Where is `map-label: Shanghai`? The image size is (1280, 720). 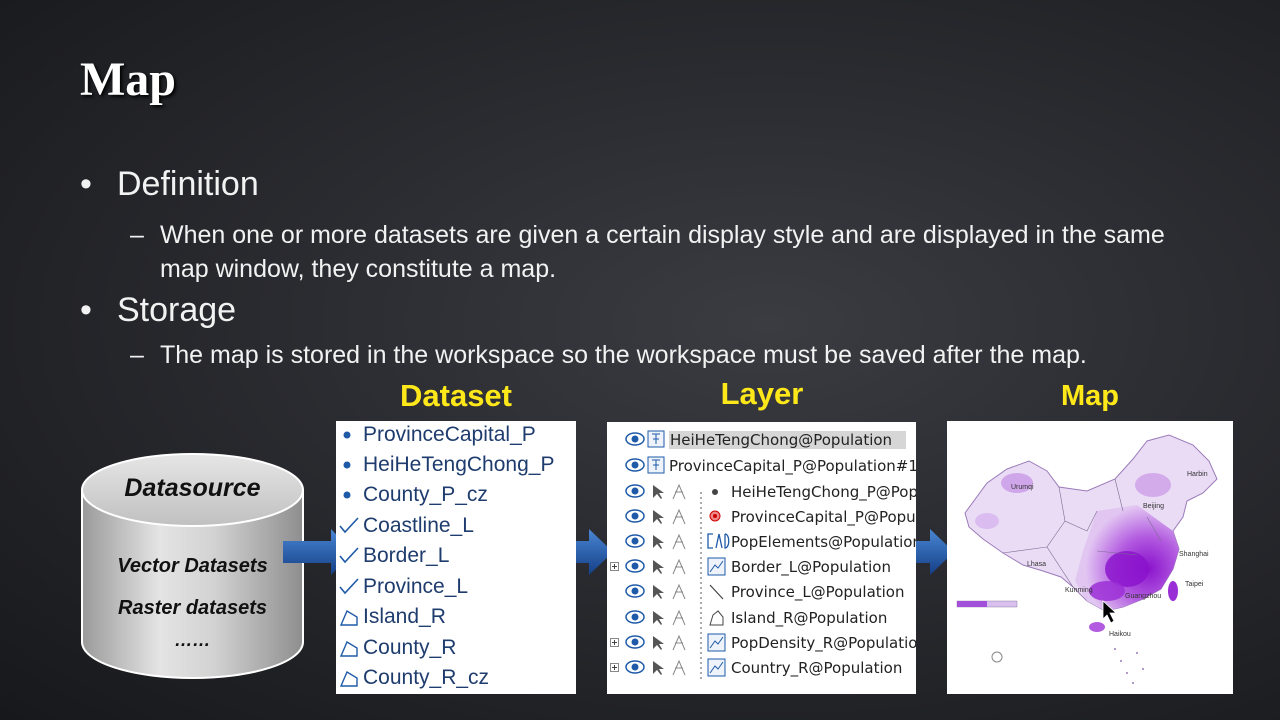
map-label: Shanghai is located at coordinates (1194, 554).